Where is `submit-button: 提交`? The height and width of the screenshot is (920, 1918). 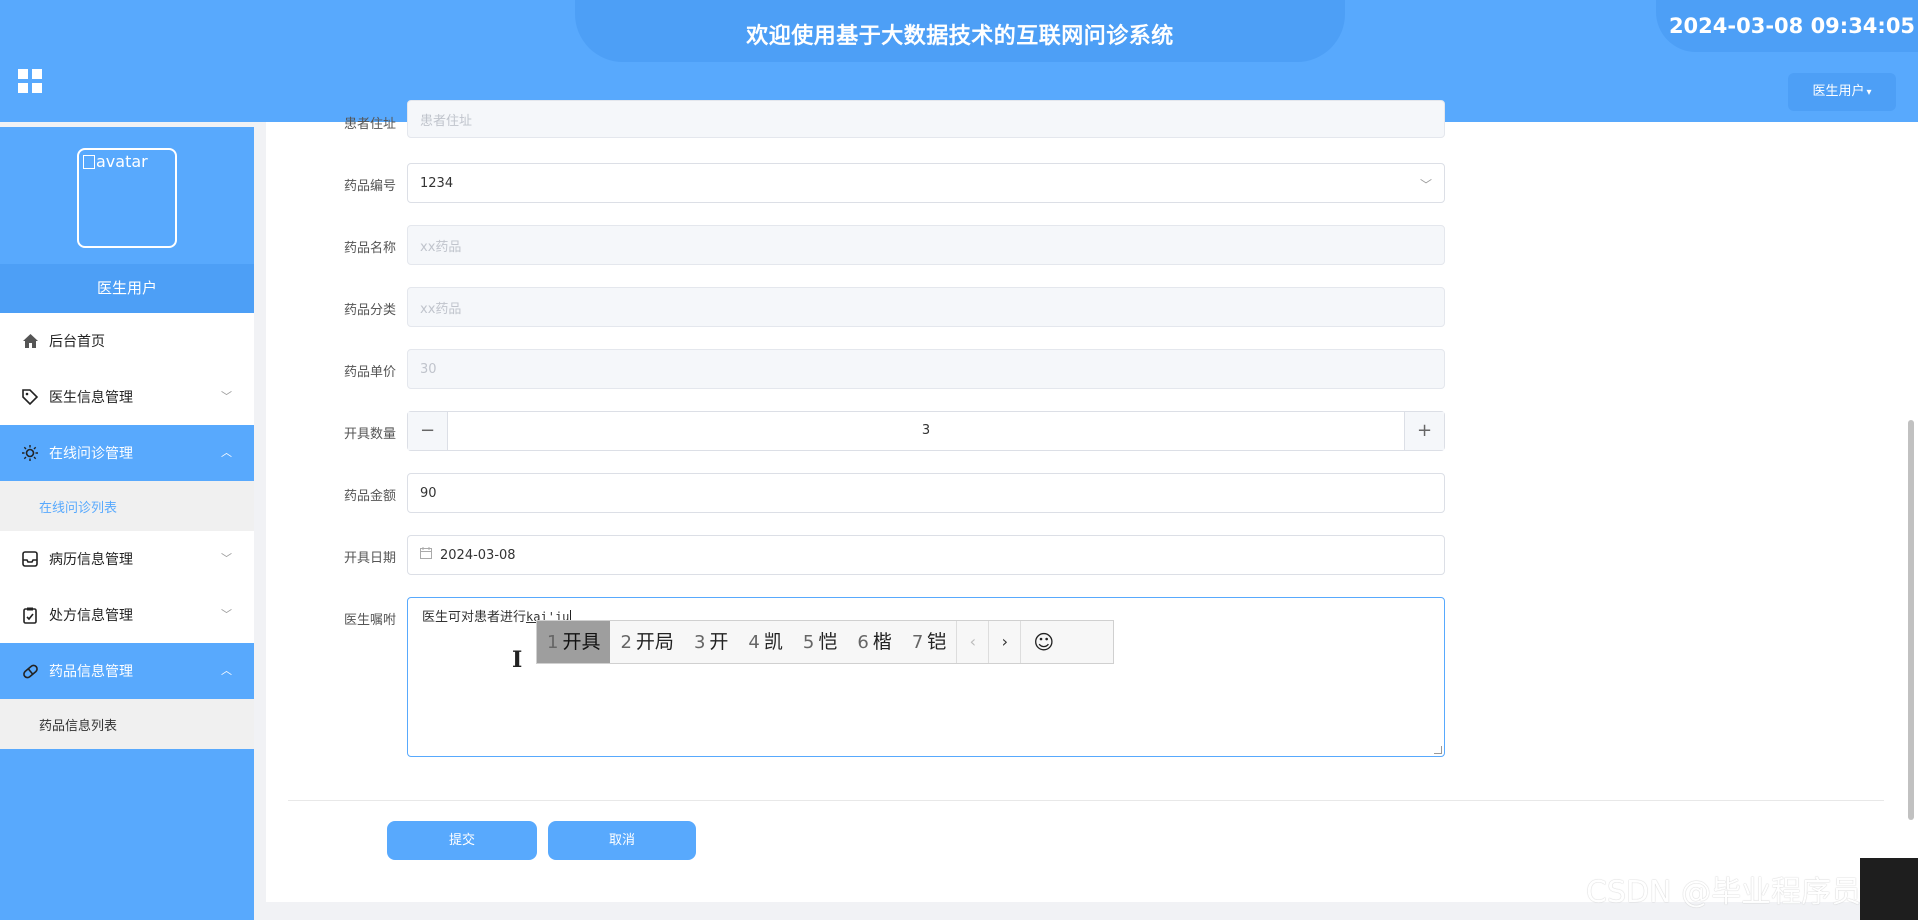 submit-button: 提交 is located at coordinates (462, 840).